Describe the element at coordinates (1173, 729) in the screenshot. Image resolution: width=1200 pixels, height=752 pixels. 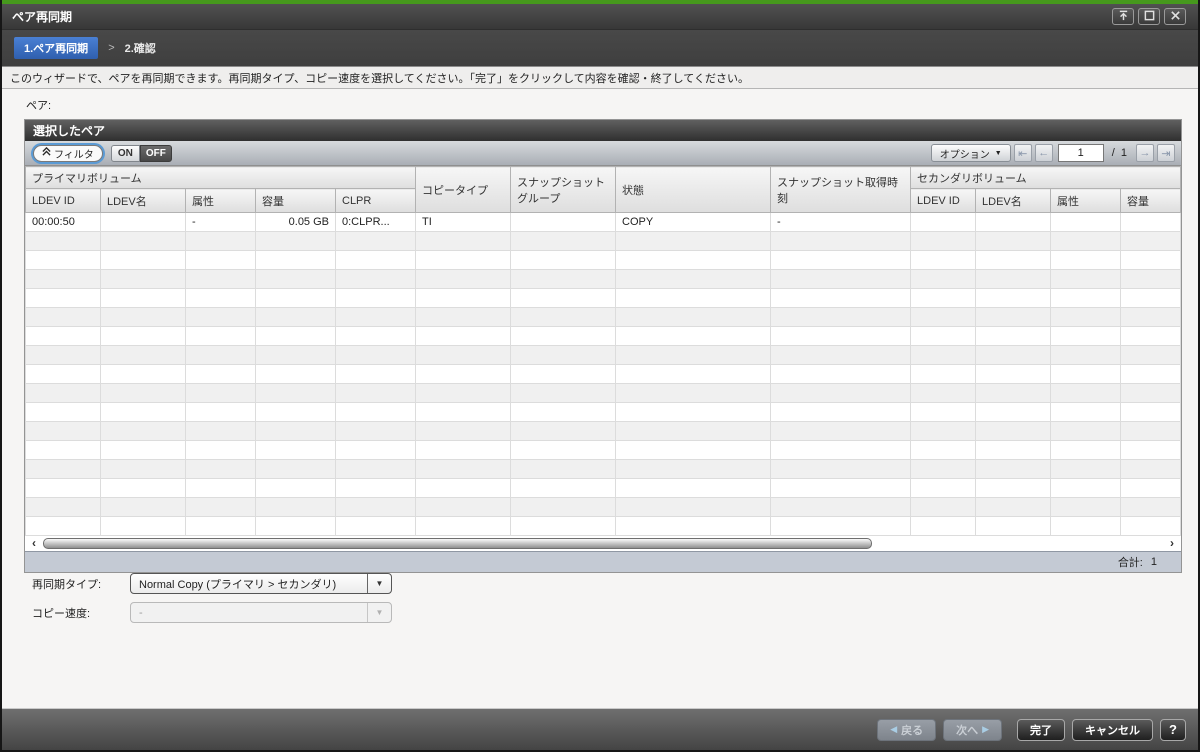
I see `help-button: ?` at that location.